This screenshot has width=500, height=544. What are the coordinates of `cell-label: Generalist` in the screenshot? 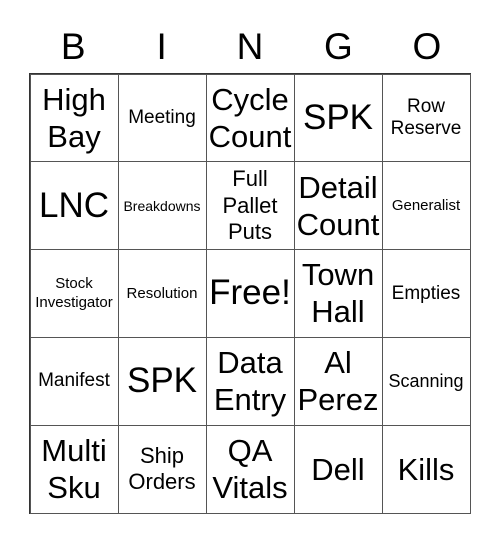 It's located at (426, 205).